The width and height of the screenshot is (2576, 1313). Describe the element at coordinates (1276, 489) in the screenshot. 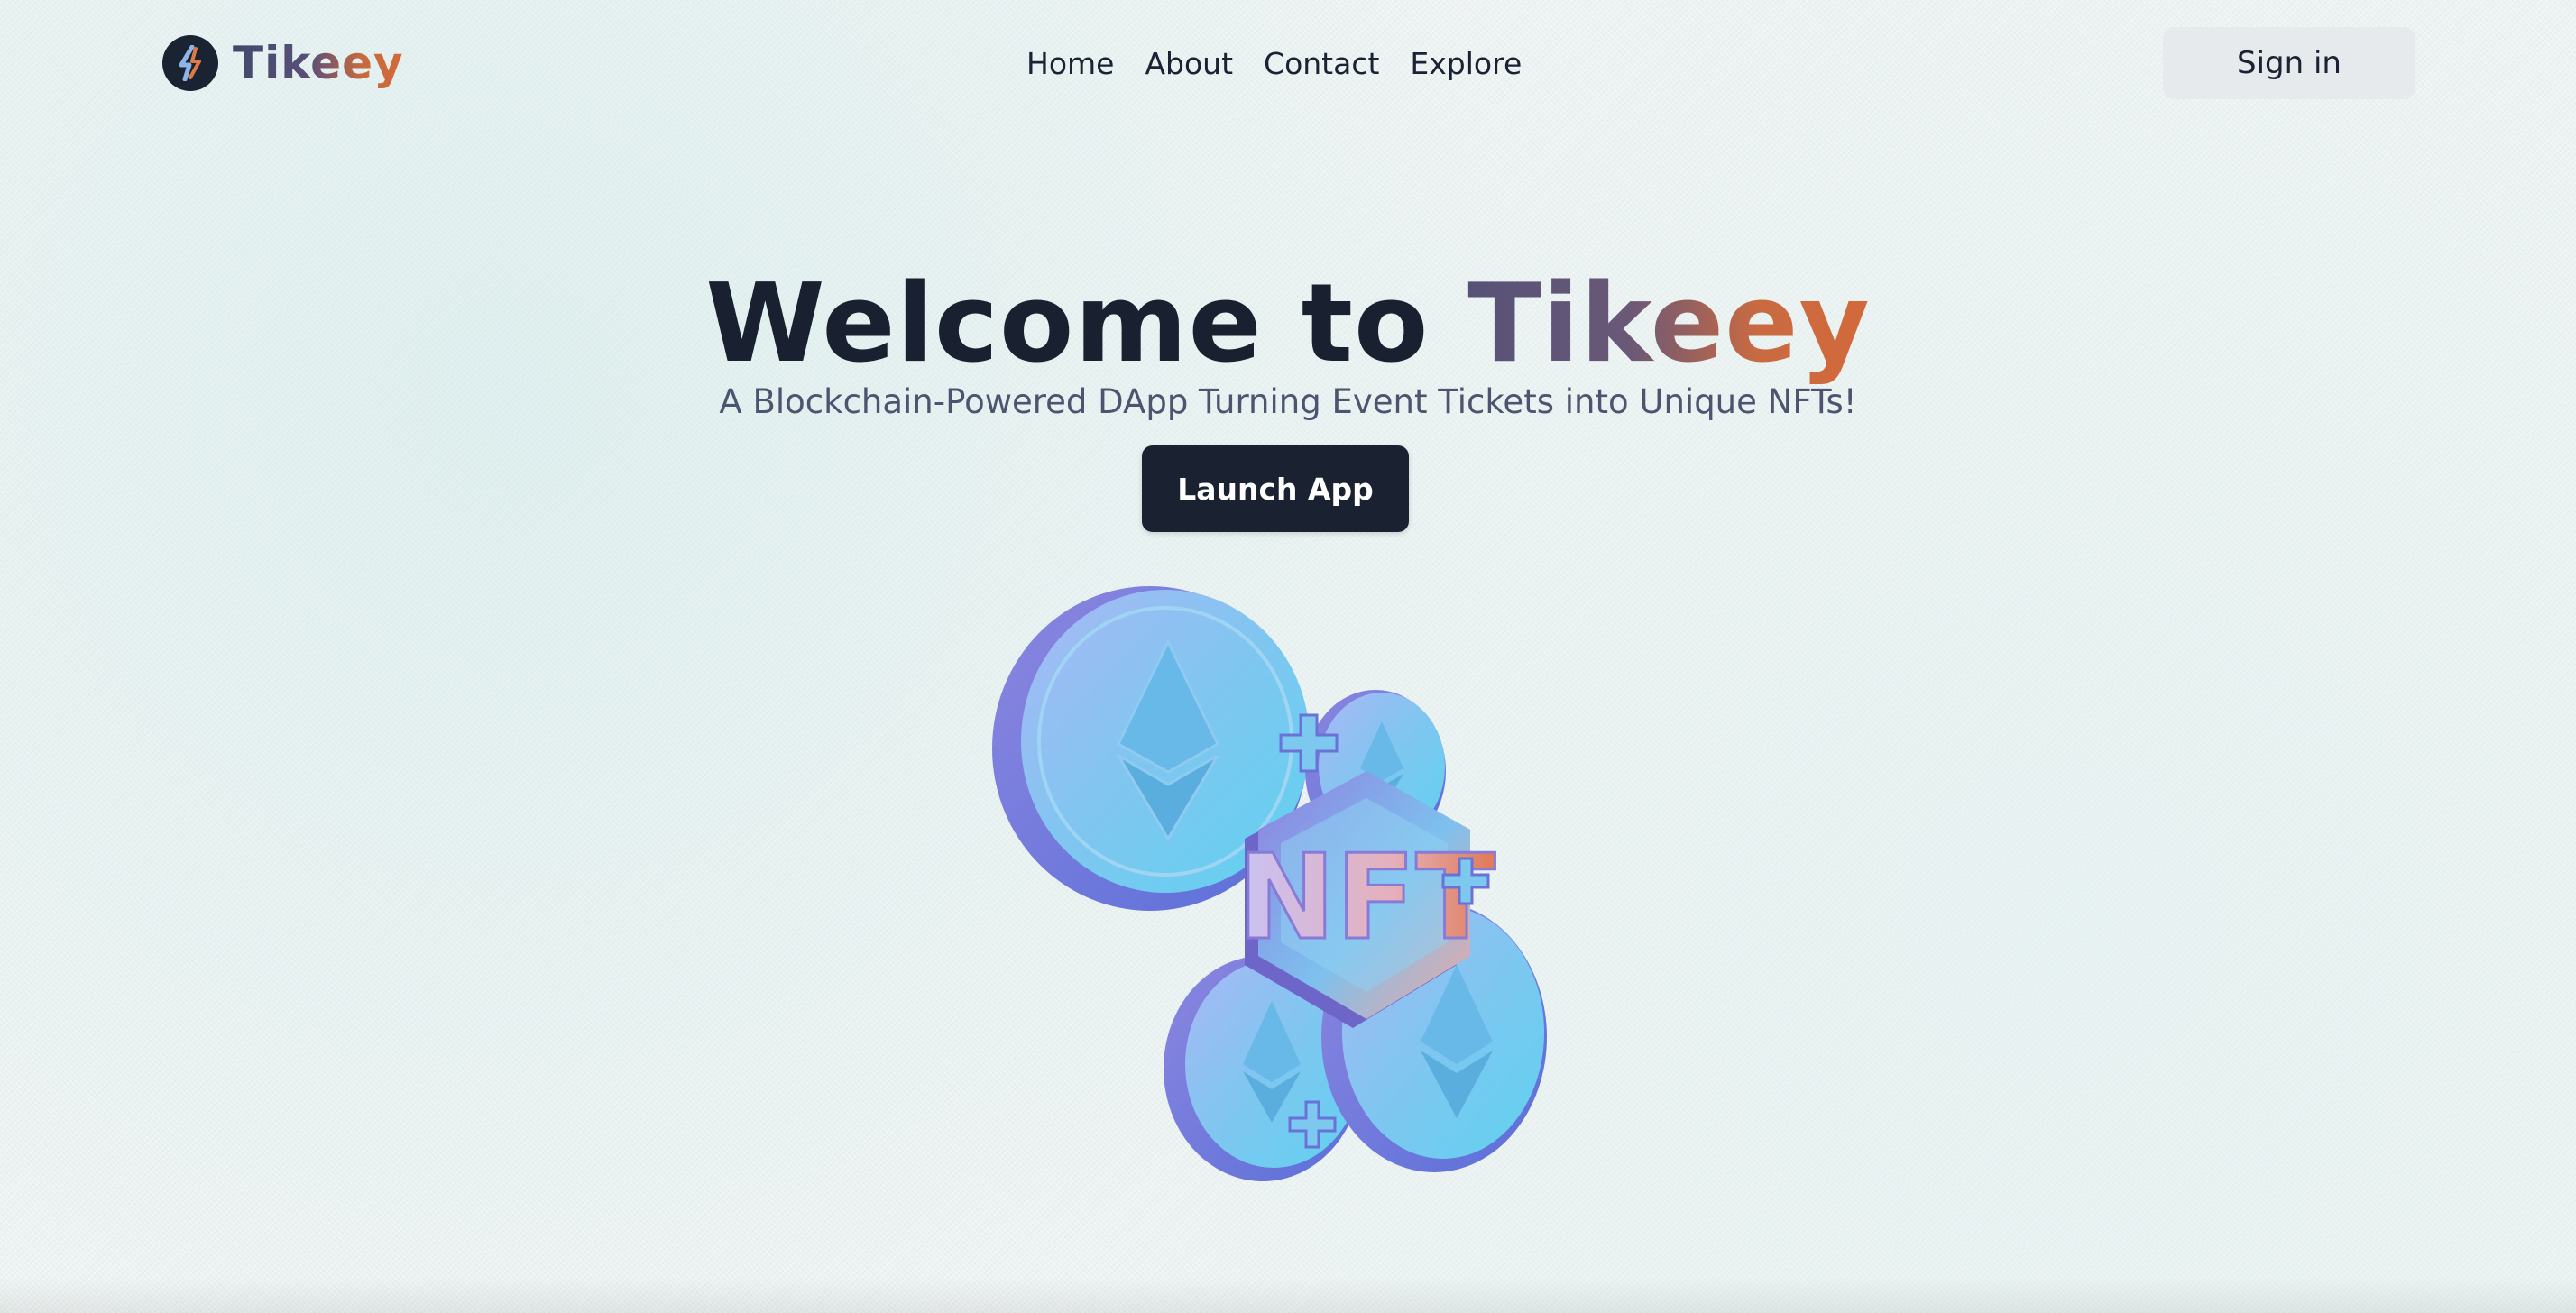

I see `launch-app-button: Launch App` at that location.